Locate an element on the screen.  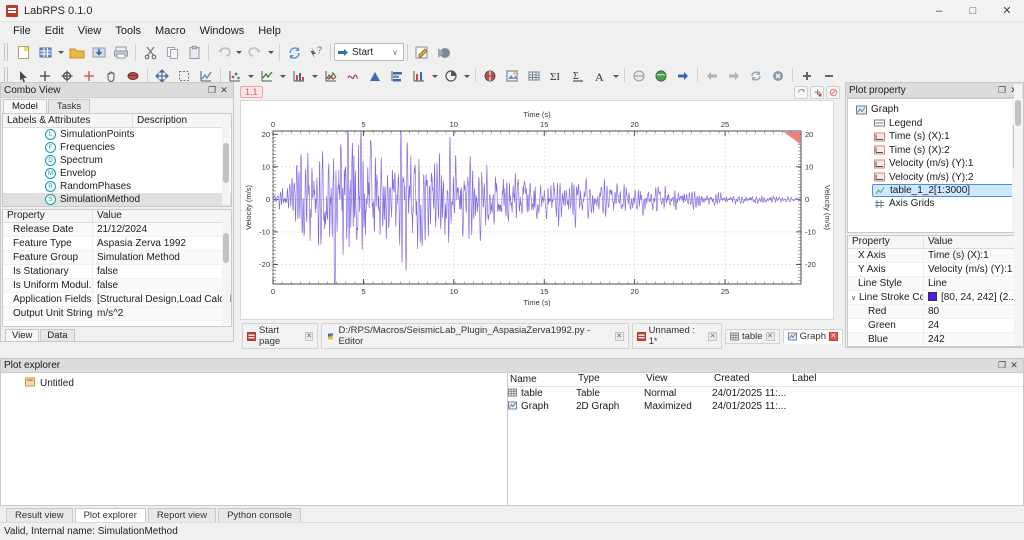
refresh-icon is located at coordinates (294, 52).